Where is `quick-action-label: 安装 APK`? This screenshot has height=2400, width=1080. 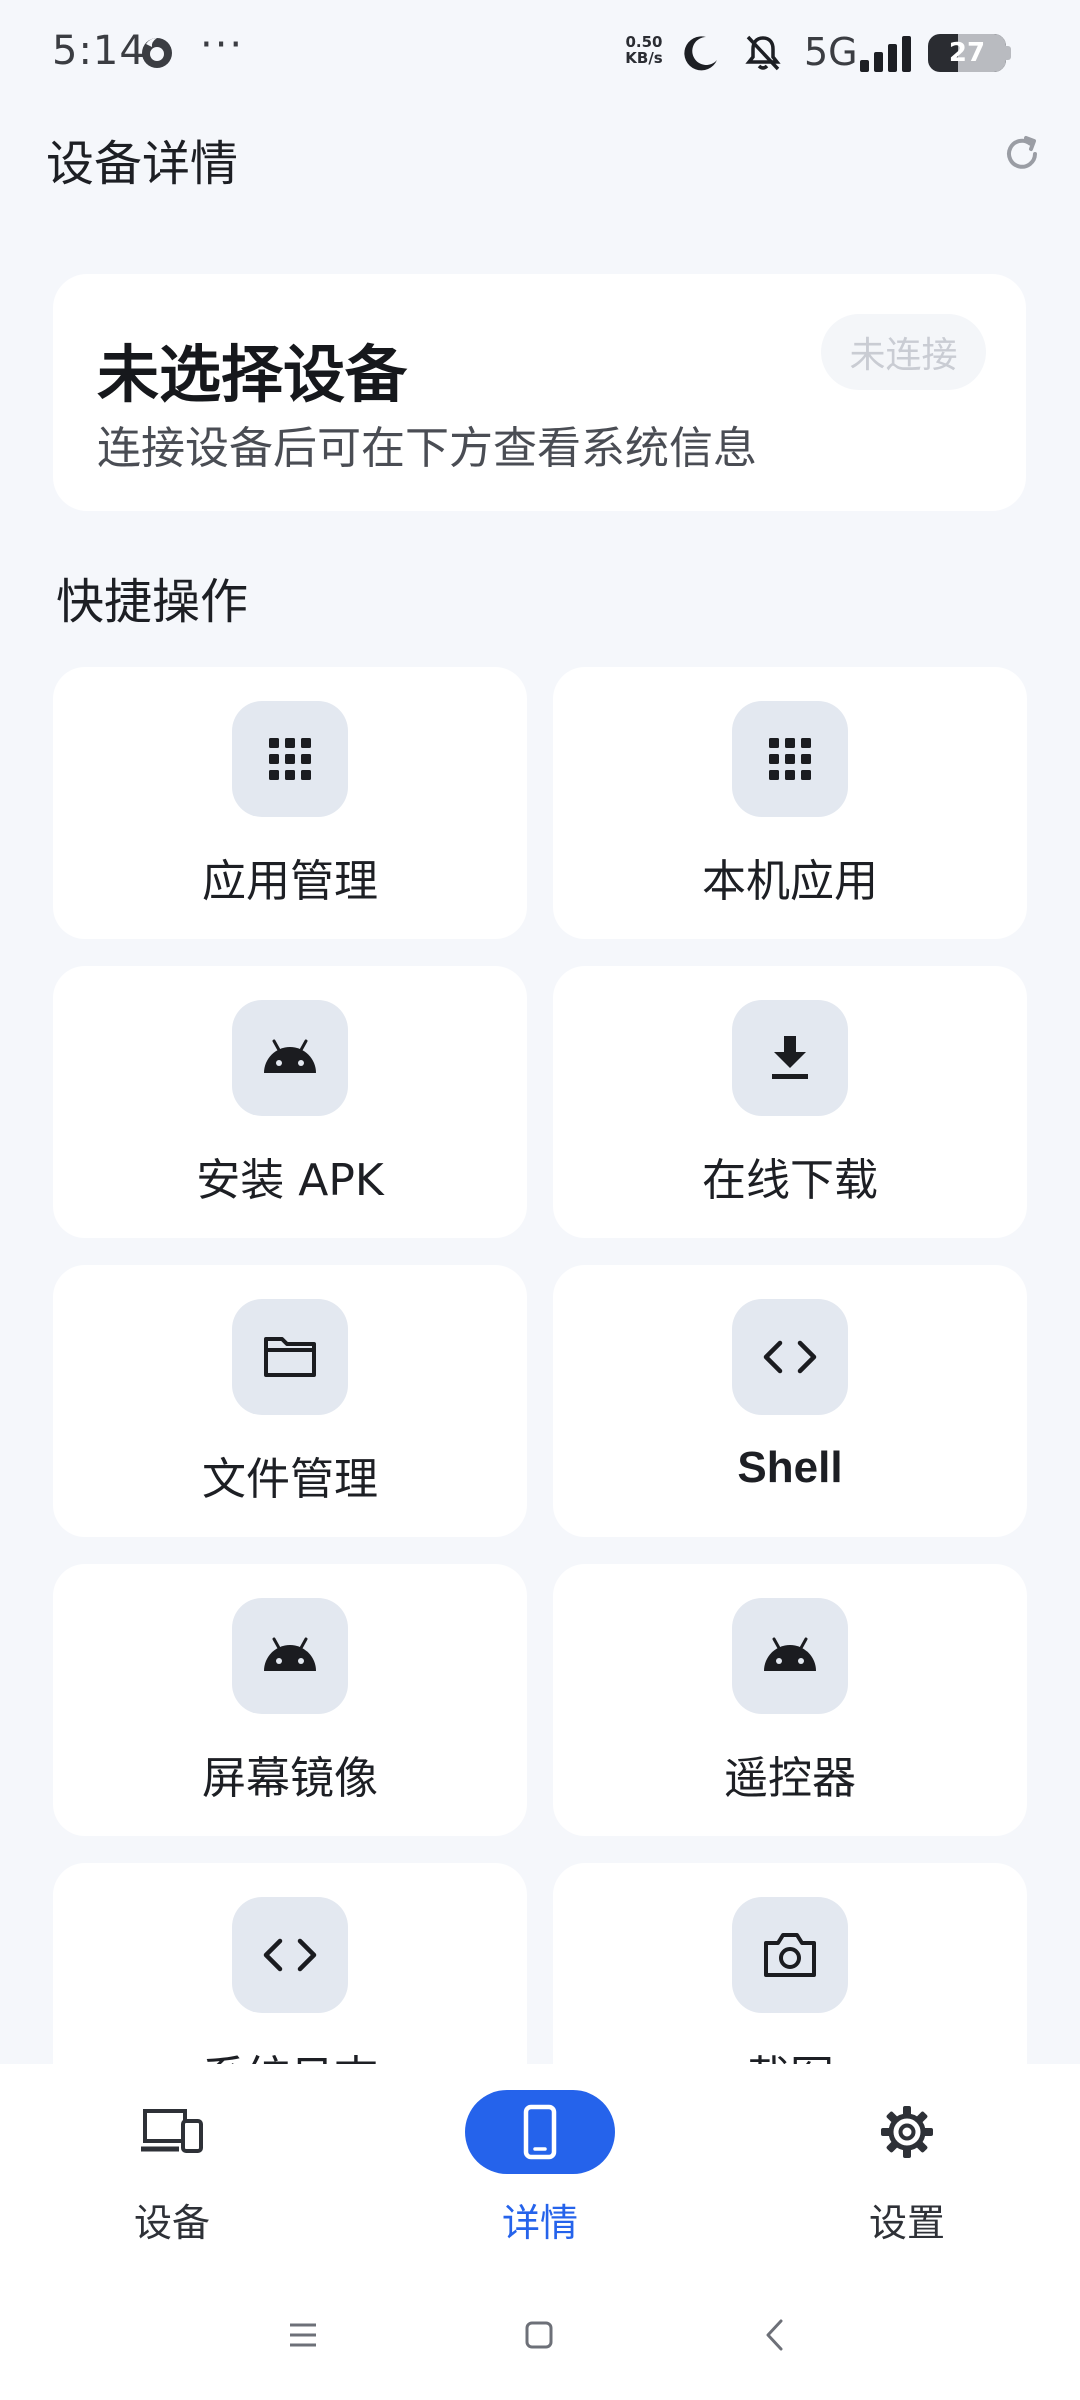 quick-action-label: 安装 APK is located at coordinates (290, 1180).